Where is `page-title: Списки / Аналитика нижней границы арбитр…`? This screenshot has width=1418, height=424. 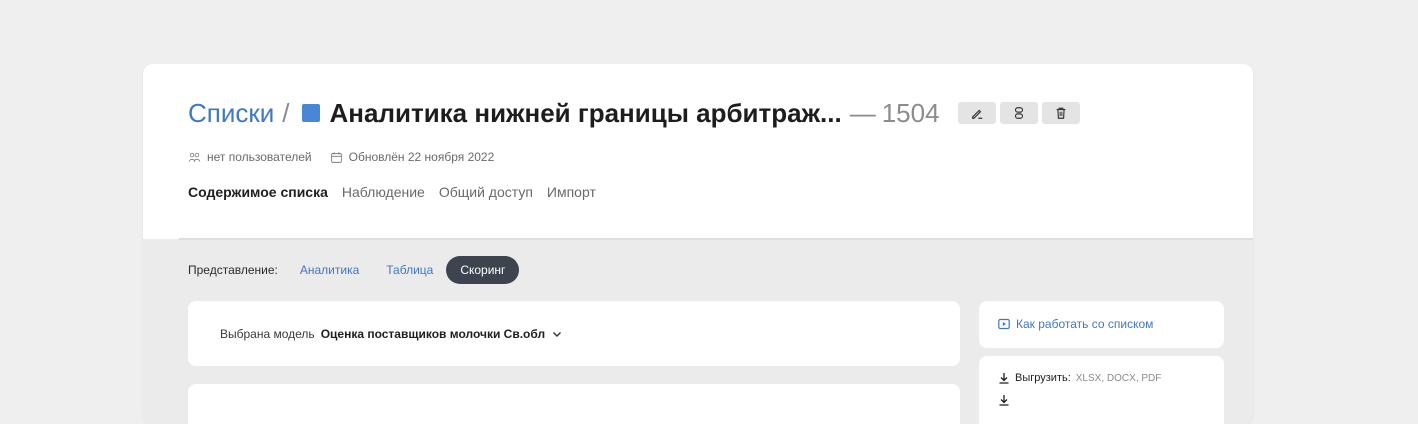
page-title: Списки / Аналитика нижней границы арбитр… is located at coordinates (634, 113).